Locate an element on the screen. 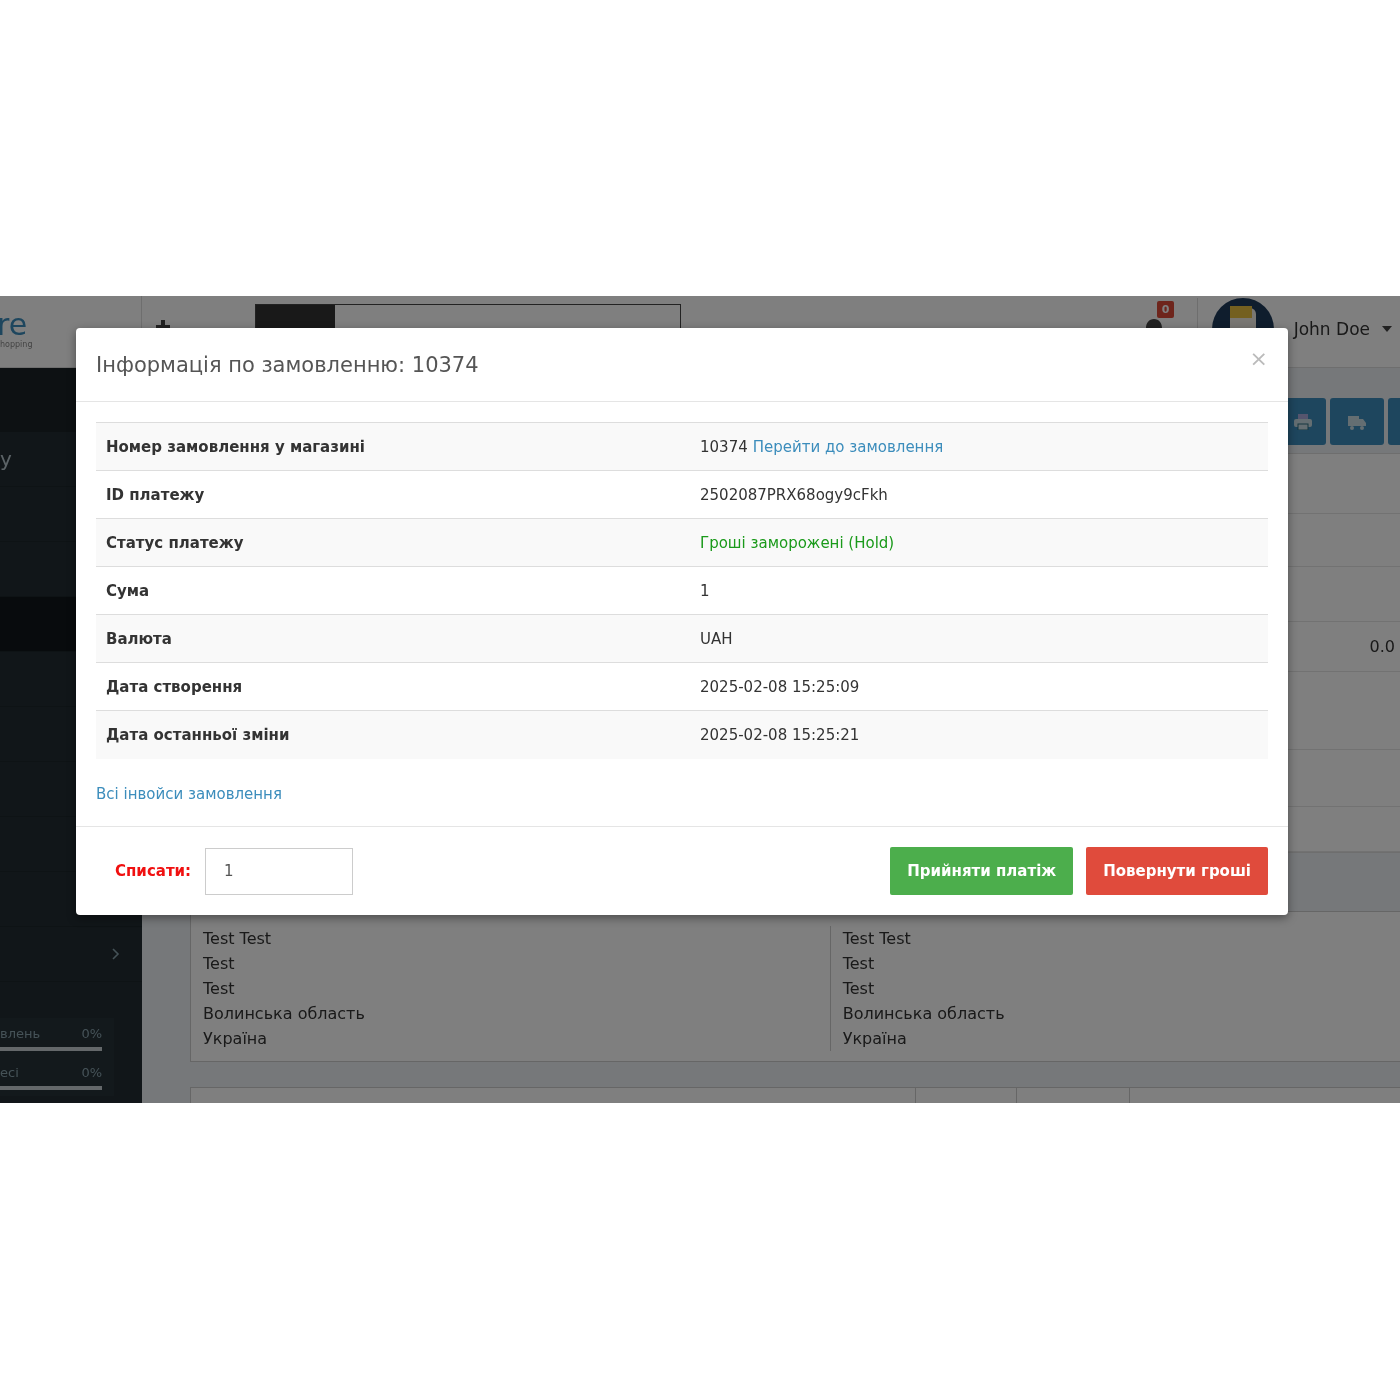  row-value: 2502087PRX68ogy9cFkh is located at coordinates (794, 494).